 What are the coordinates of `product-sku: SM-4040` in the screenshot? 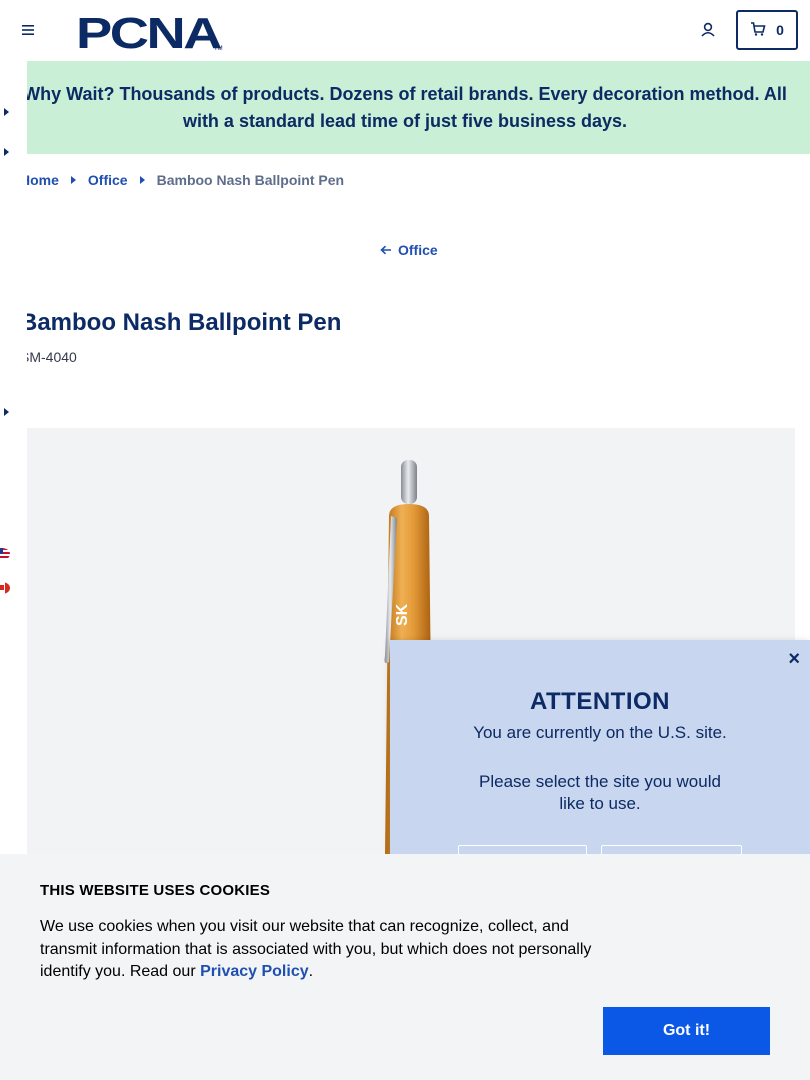 It's located at (48, 357).